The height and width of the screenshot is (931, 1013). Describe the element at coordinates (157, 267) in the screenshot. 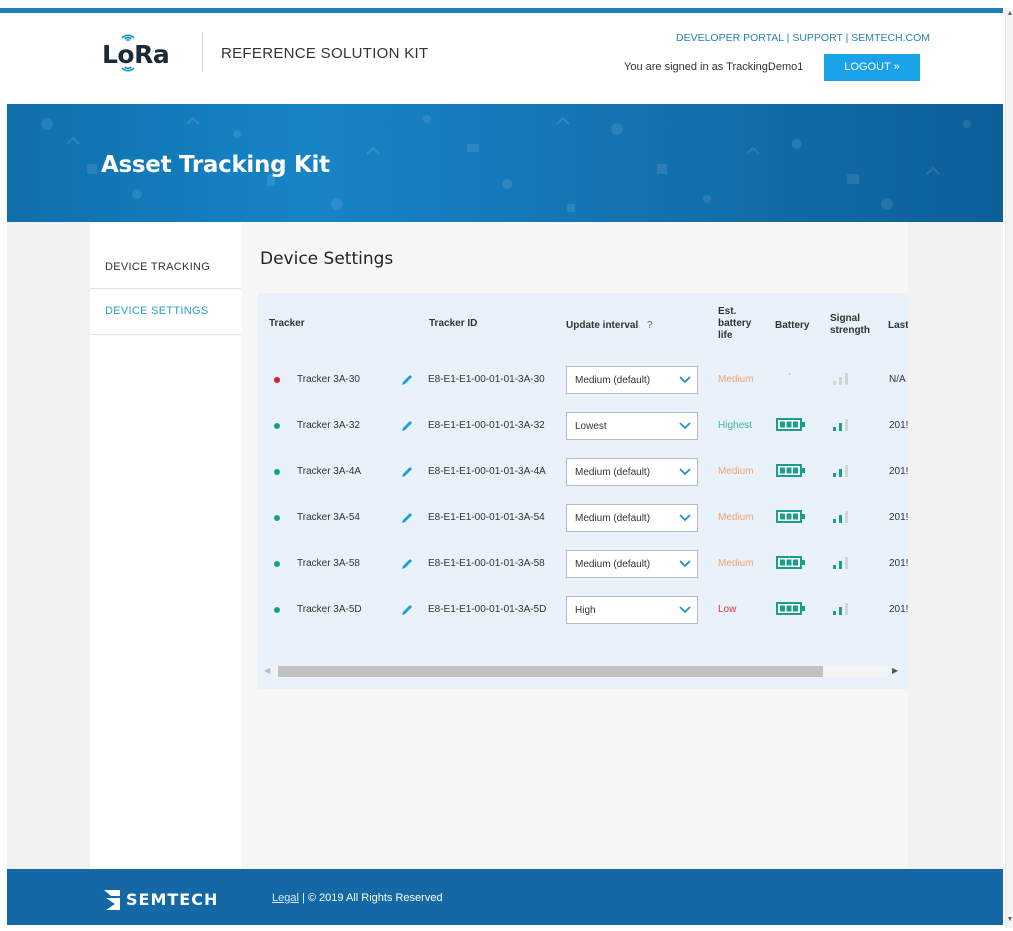

I see `sidebar-item-device-tracking: DEVICE TRACKING` at that location.